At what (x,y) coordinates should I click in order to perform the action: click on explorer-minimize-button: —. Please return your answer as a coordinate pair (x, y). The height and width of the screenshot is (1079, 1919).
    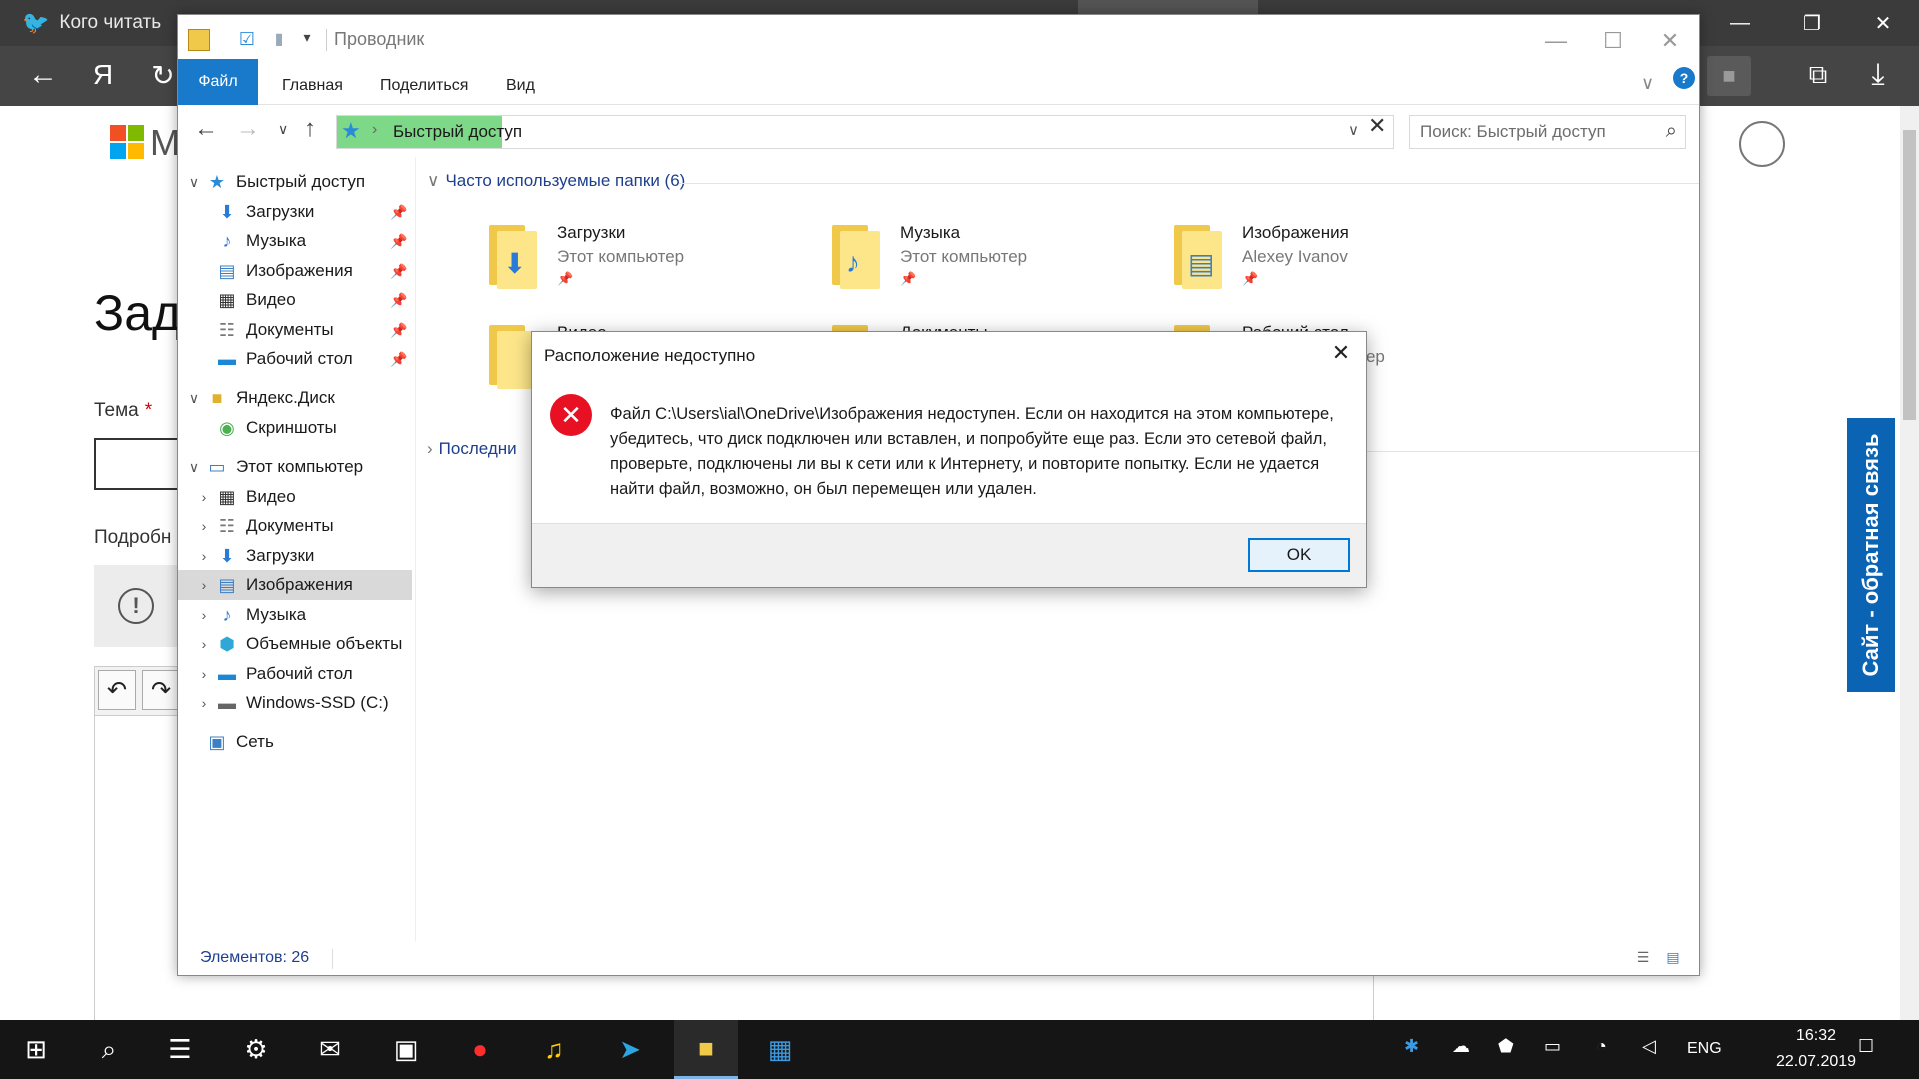
    Looking at the image, I should click on (1556, 41).